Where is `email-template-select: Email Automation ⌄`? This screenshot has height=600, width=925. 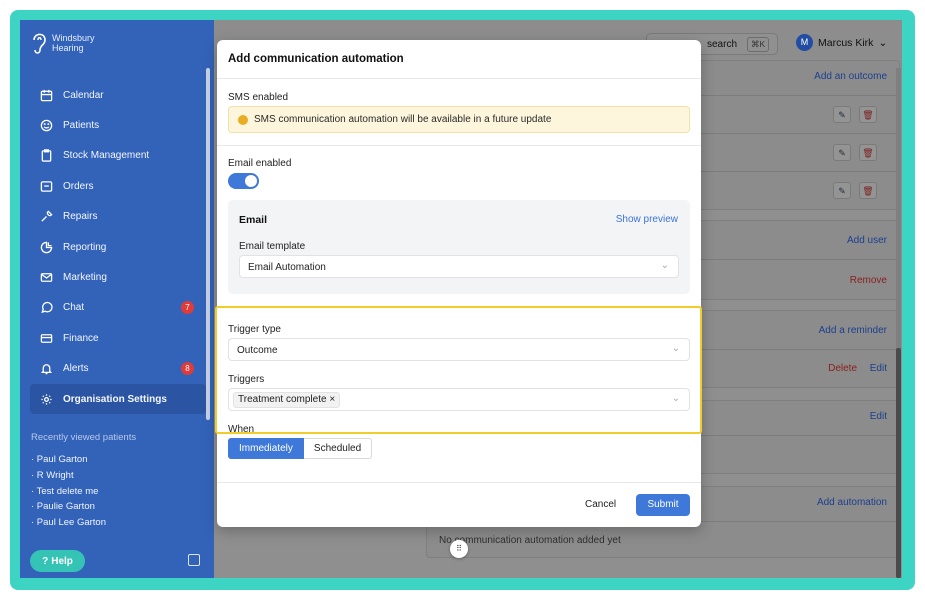 email-template-select: Email Automation ⌄ is located at coordinates (459, 266).